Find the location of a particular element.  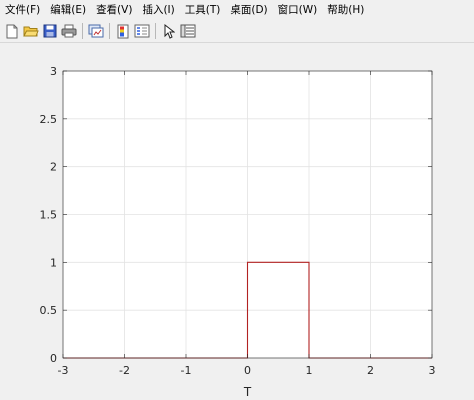

x-tick-labels: -3 -2 -1 0 1 2 3 is located at coordinates (247, 370).